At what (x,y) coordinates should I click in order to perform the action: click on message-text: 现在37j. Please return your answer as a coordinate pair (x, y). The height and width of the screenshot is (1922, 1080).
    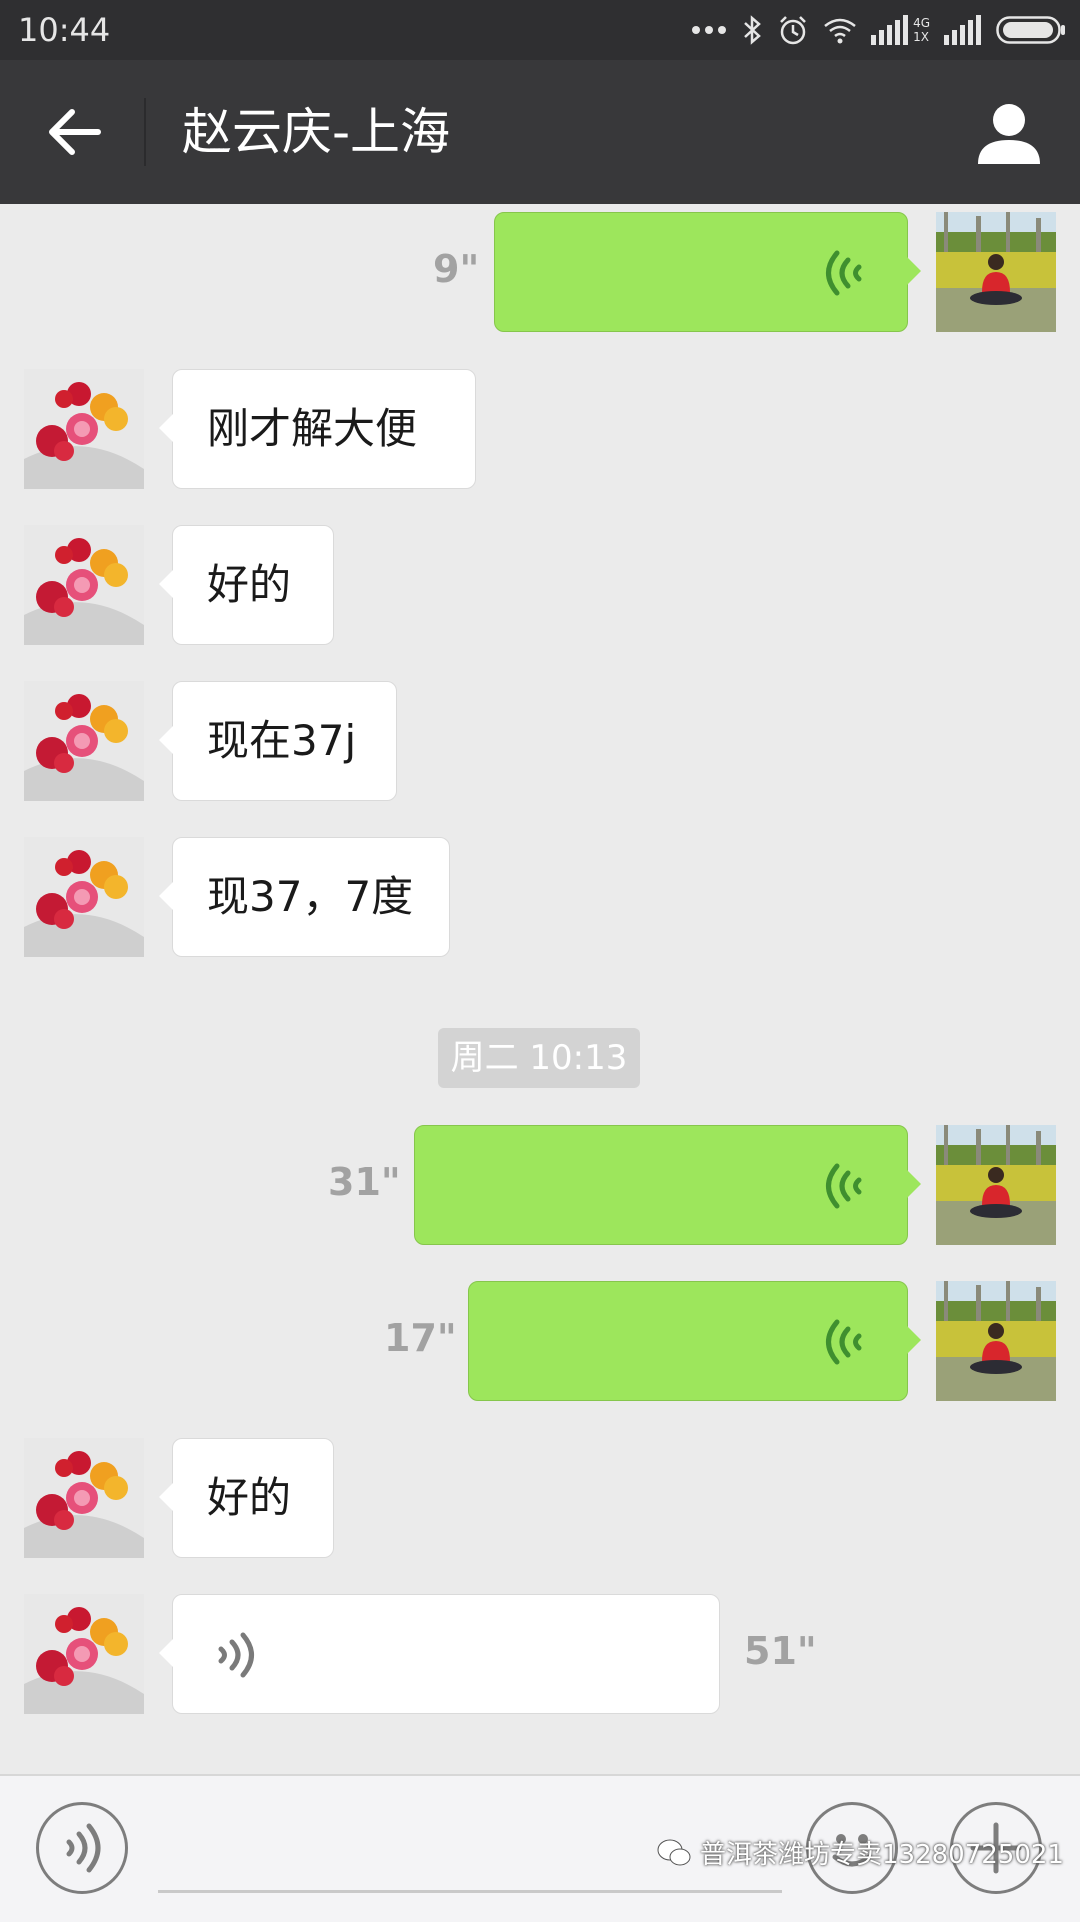
    Looking at the image, I should click on (282, 740).